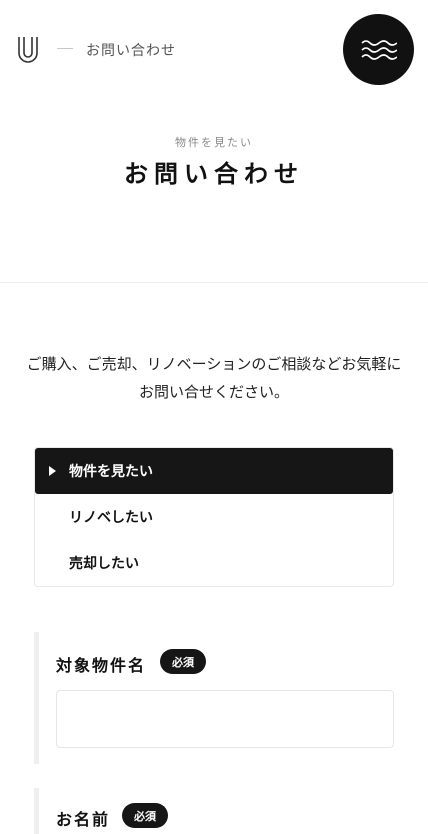 This screenshot has width=428, height=834. Describe the element at coordinates (214, 378) in the screenshot. I see `intro-text: ご購入、ご売却、リノベーションのご相談などお気軽にお問い合せください。` at that location.